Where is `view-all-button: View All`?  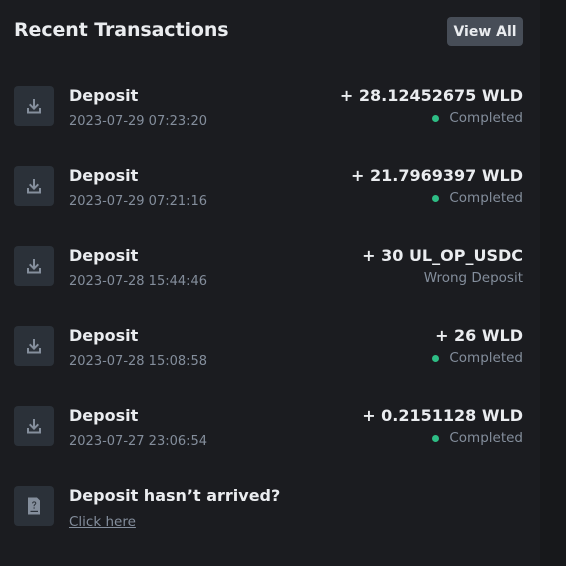
view-all-button: View All is located at coordinates (485, 31).